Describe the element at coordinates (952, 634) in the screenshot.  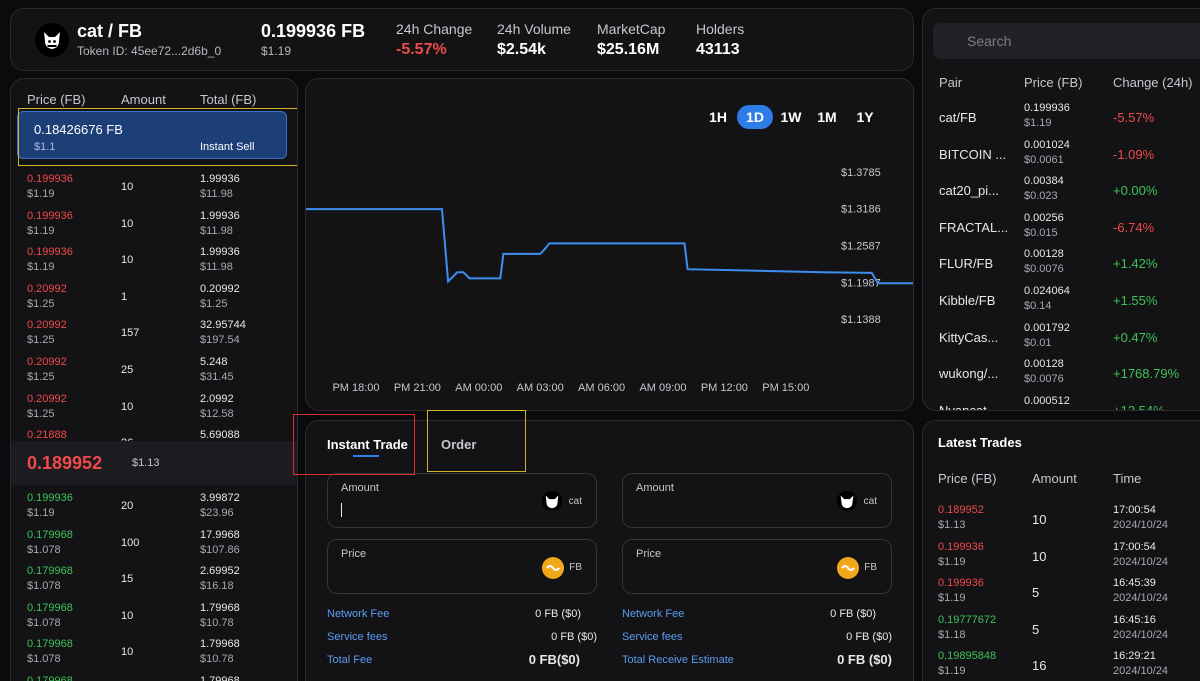
I see `trade-price-usd: $1.18` at that location.